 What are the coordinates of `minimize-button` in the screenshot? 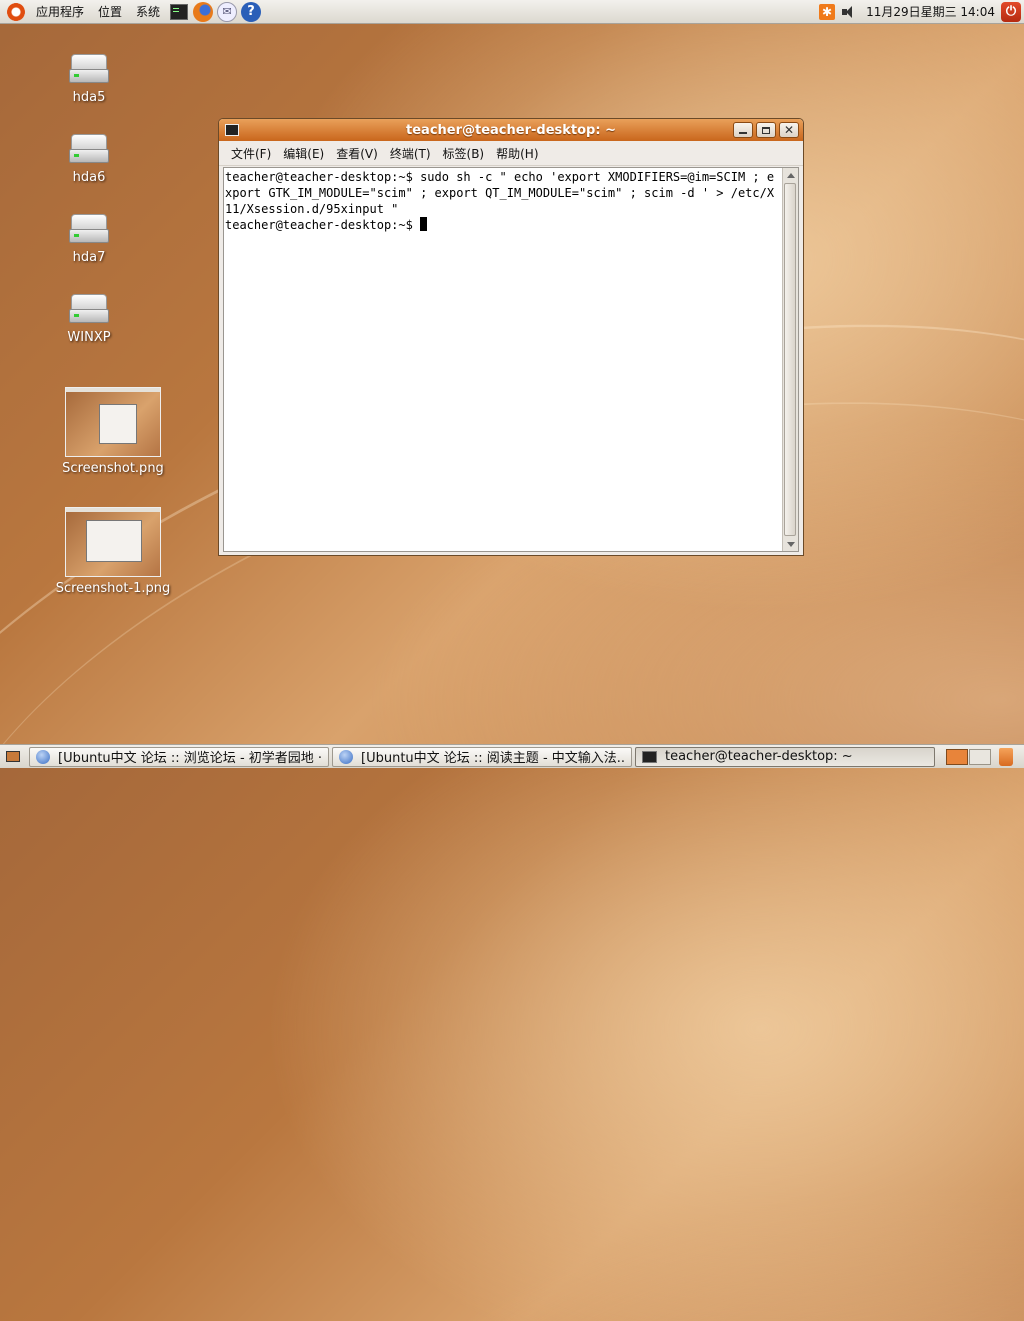 It's located at (743, 130).